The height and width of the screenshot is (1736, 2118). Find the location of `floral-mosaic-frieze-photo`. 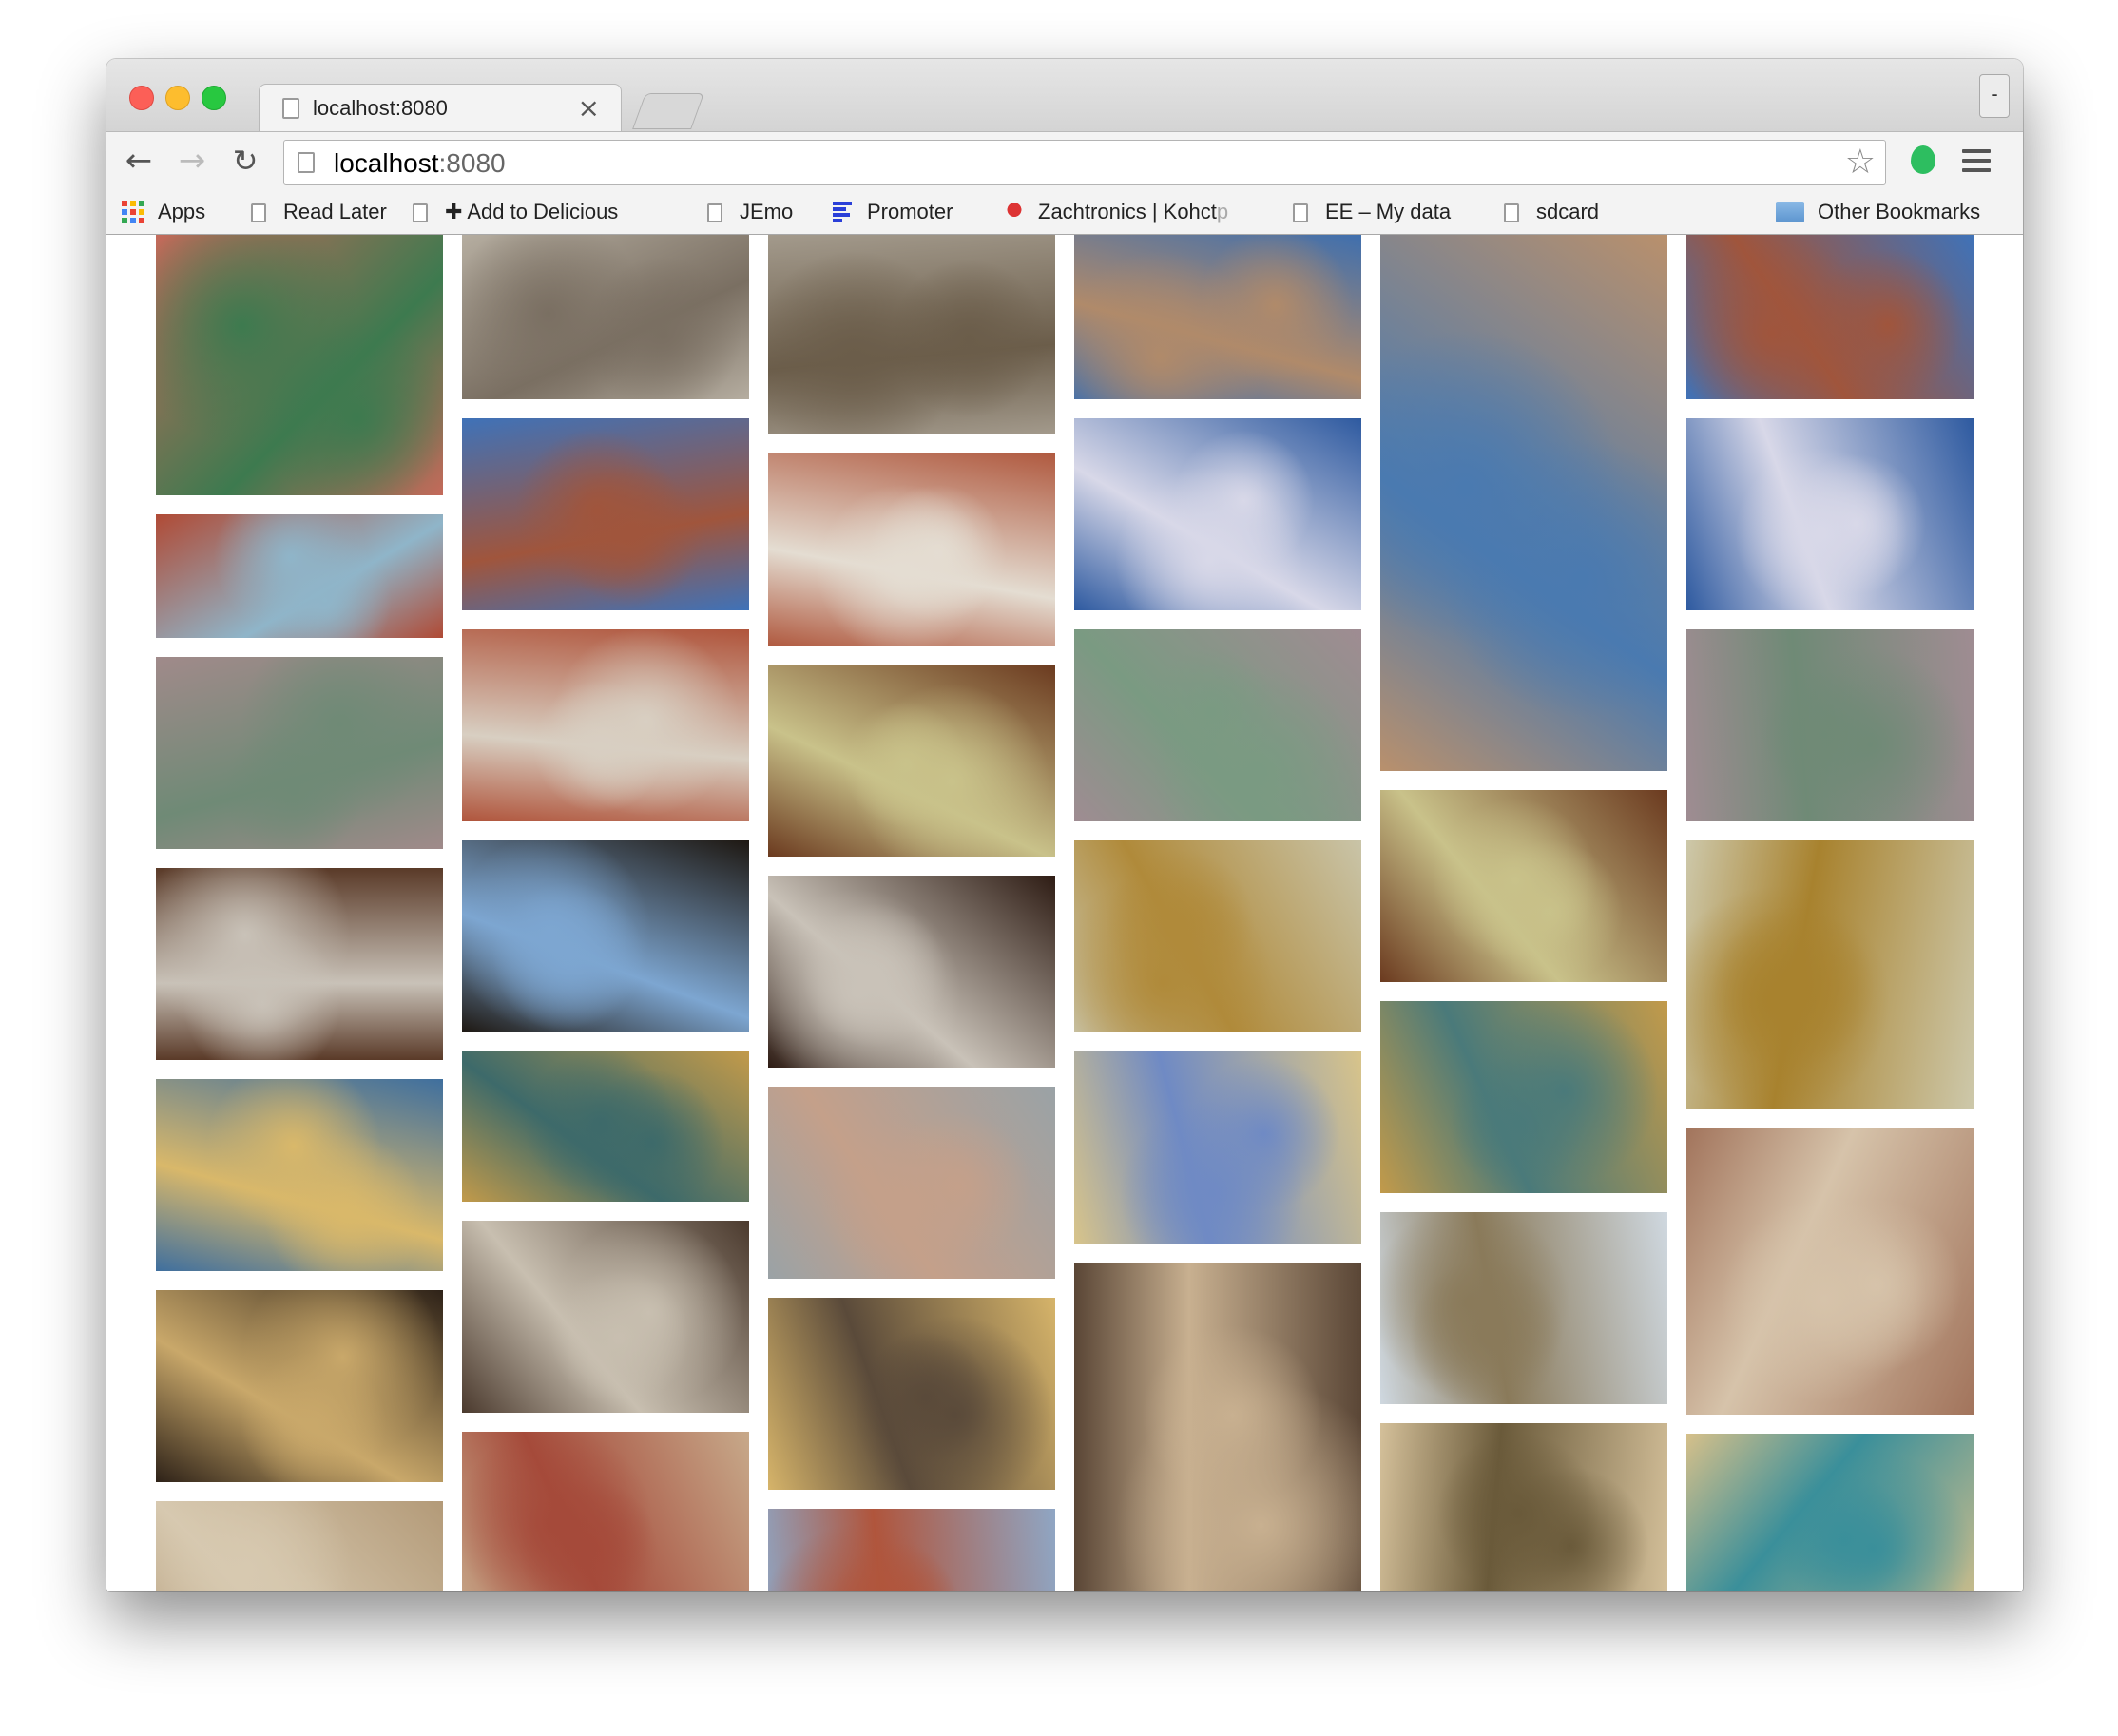

floral-mosaic-frieze-photo is located at coordinates (605, 1127).